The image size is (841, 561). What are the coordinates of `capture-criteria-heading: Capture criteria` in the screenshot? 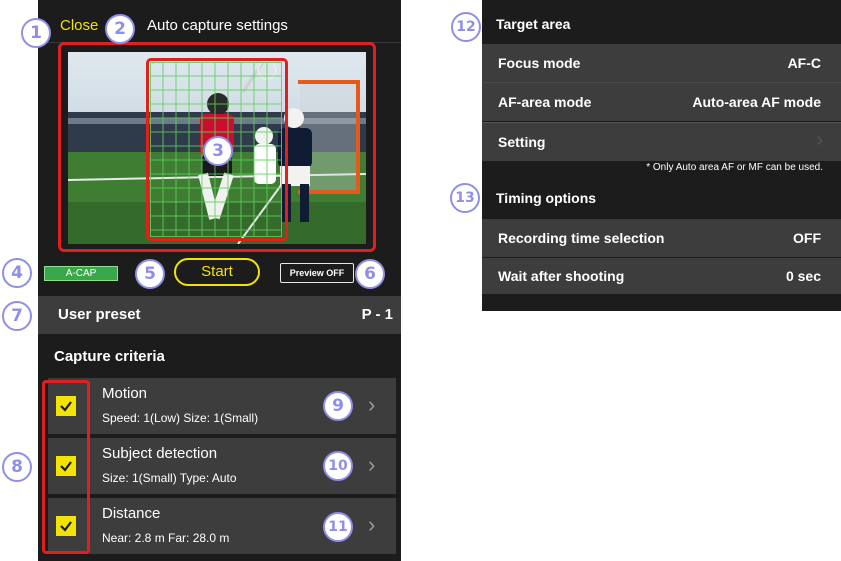 It's located at (109, 356).